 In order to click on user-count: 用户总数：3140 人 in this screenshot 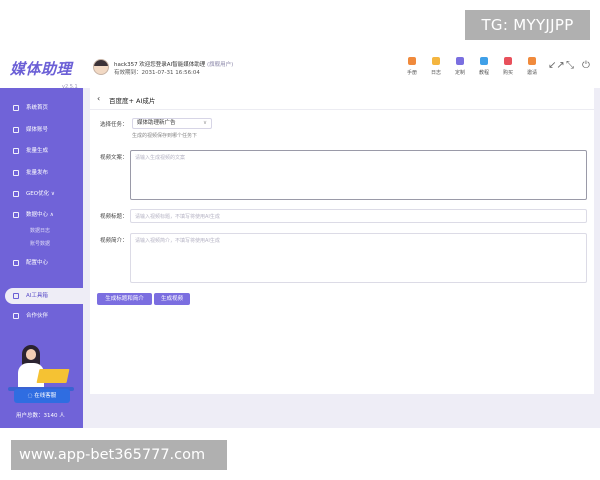, I will do `click(40, 416)`.